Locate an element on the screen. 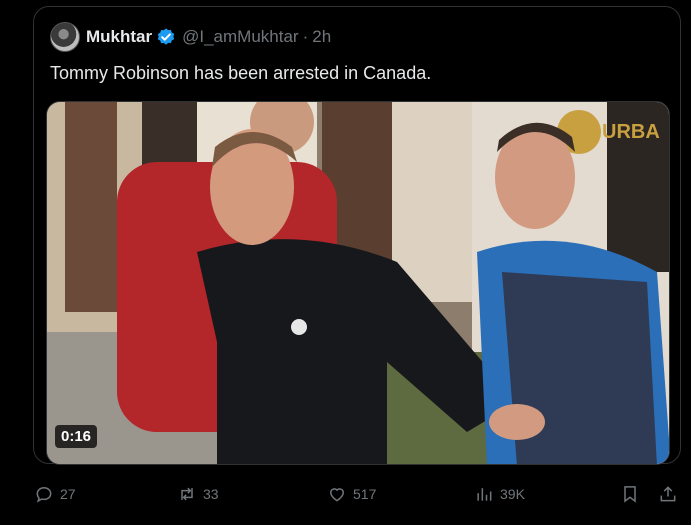 The height and width of the screenshot is (525, 691). video-duration-badge: 0:16 is located at coordinates (76, 436).